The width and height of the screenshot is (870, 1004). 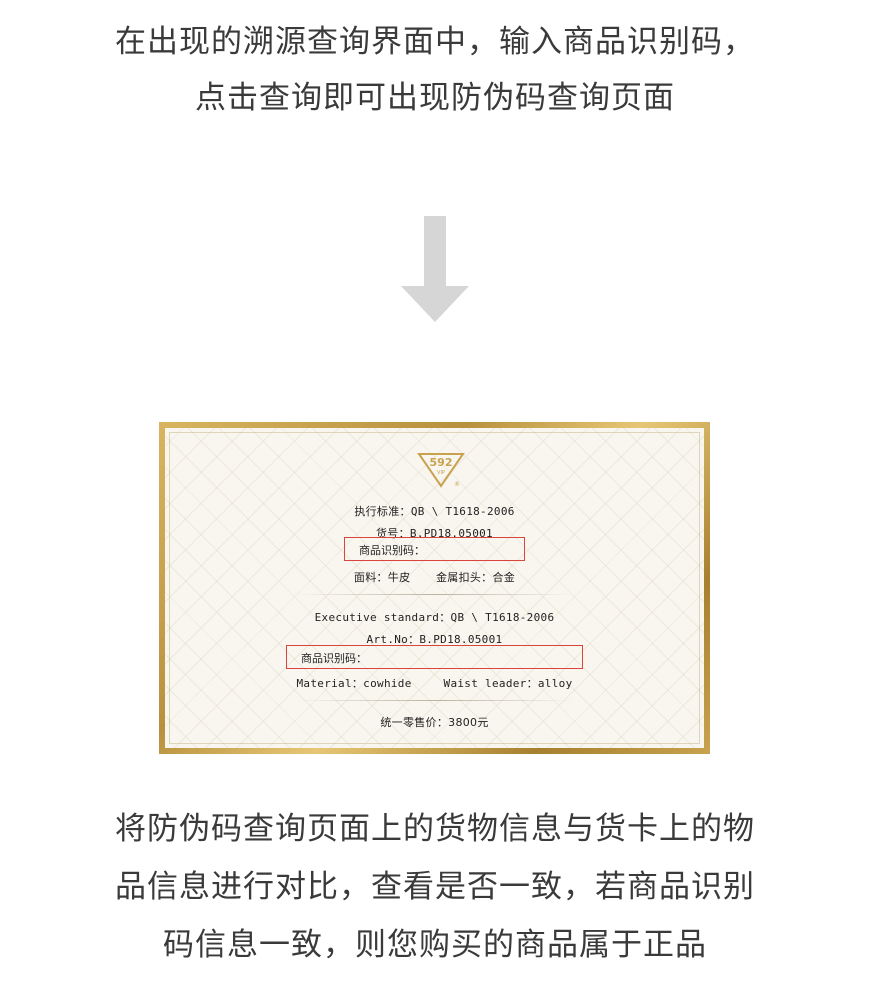 I want to click on cn-material-row: 面料：牛皮 金属扣头：合金, so click(x=434, y=577).